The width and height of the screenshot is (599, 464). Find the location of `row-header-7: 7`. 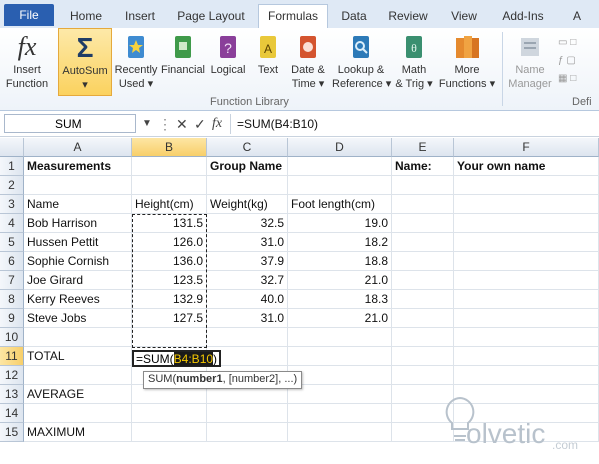

row-header-7: 7 is located at coordinates (12, 280).